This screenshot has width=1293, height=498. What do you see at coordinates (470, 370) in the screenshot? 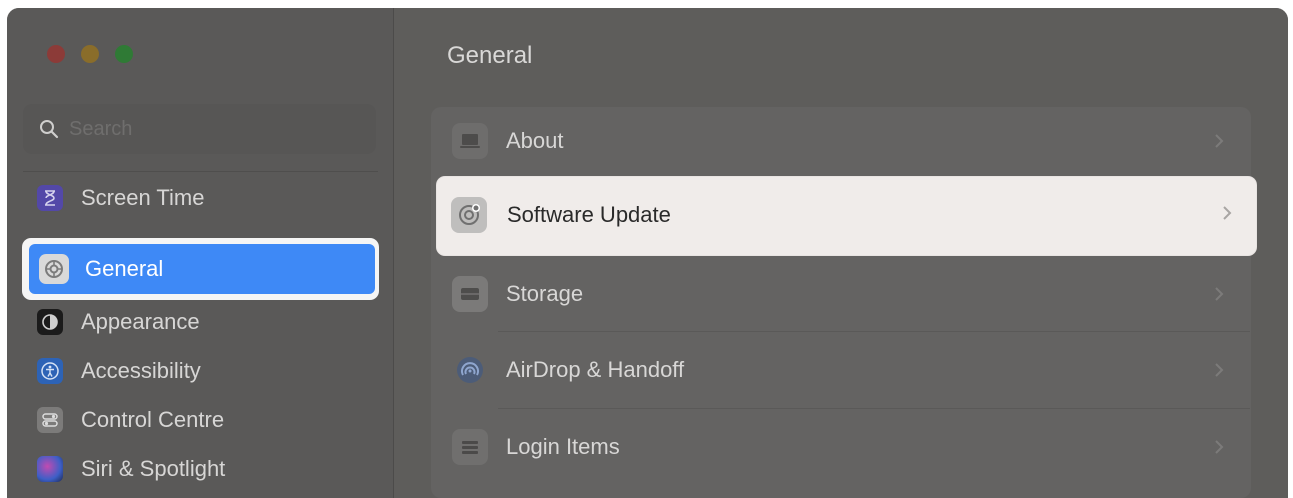
I see `airdrop-icon` at bounding box center [470, 370].